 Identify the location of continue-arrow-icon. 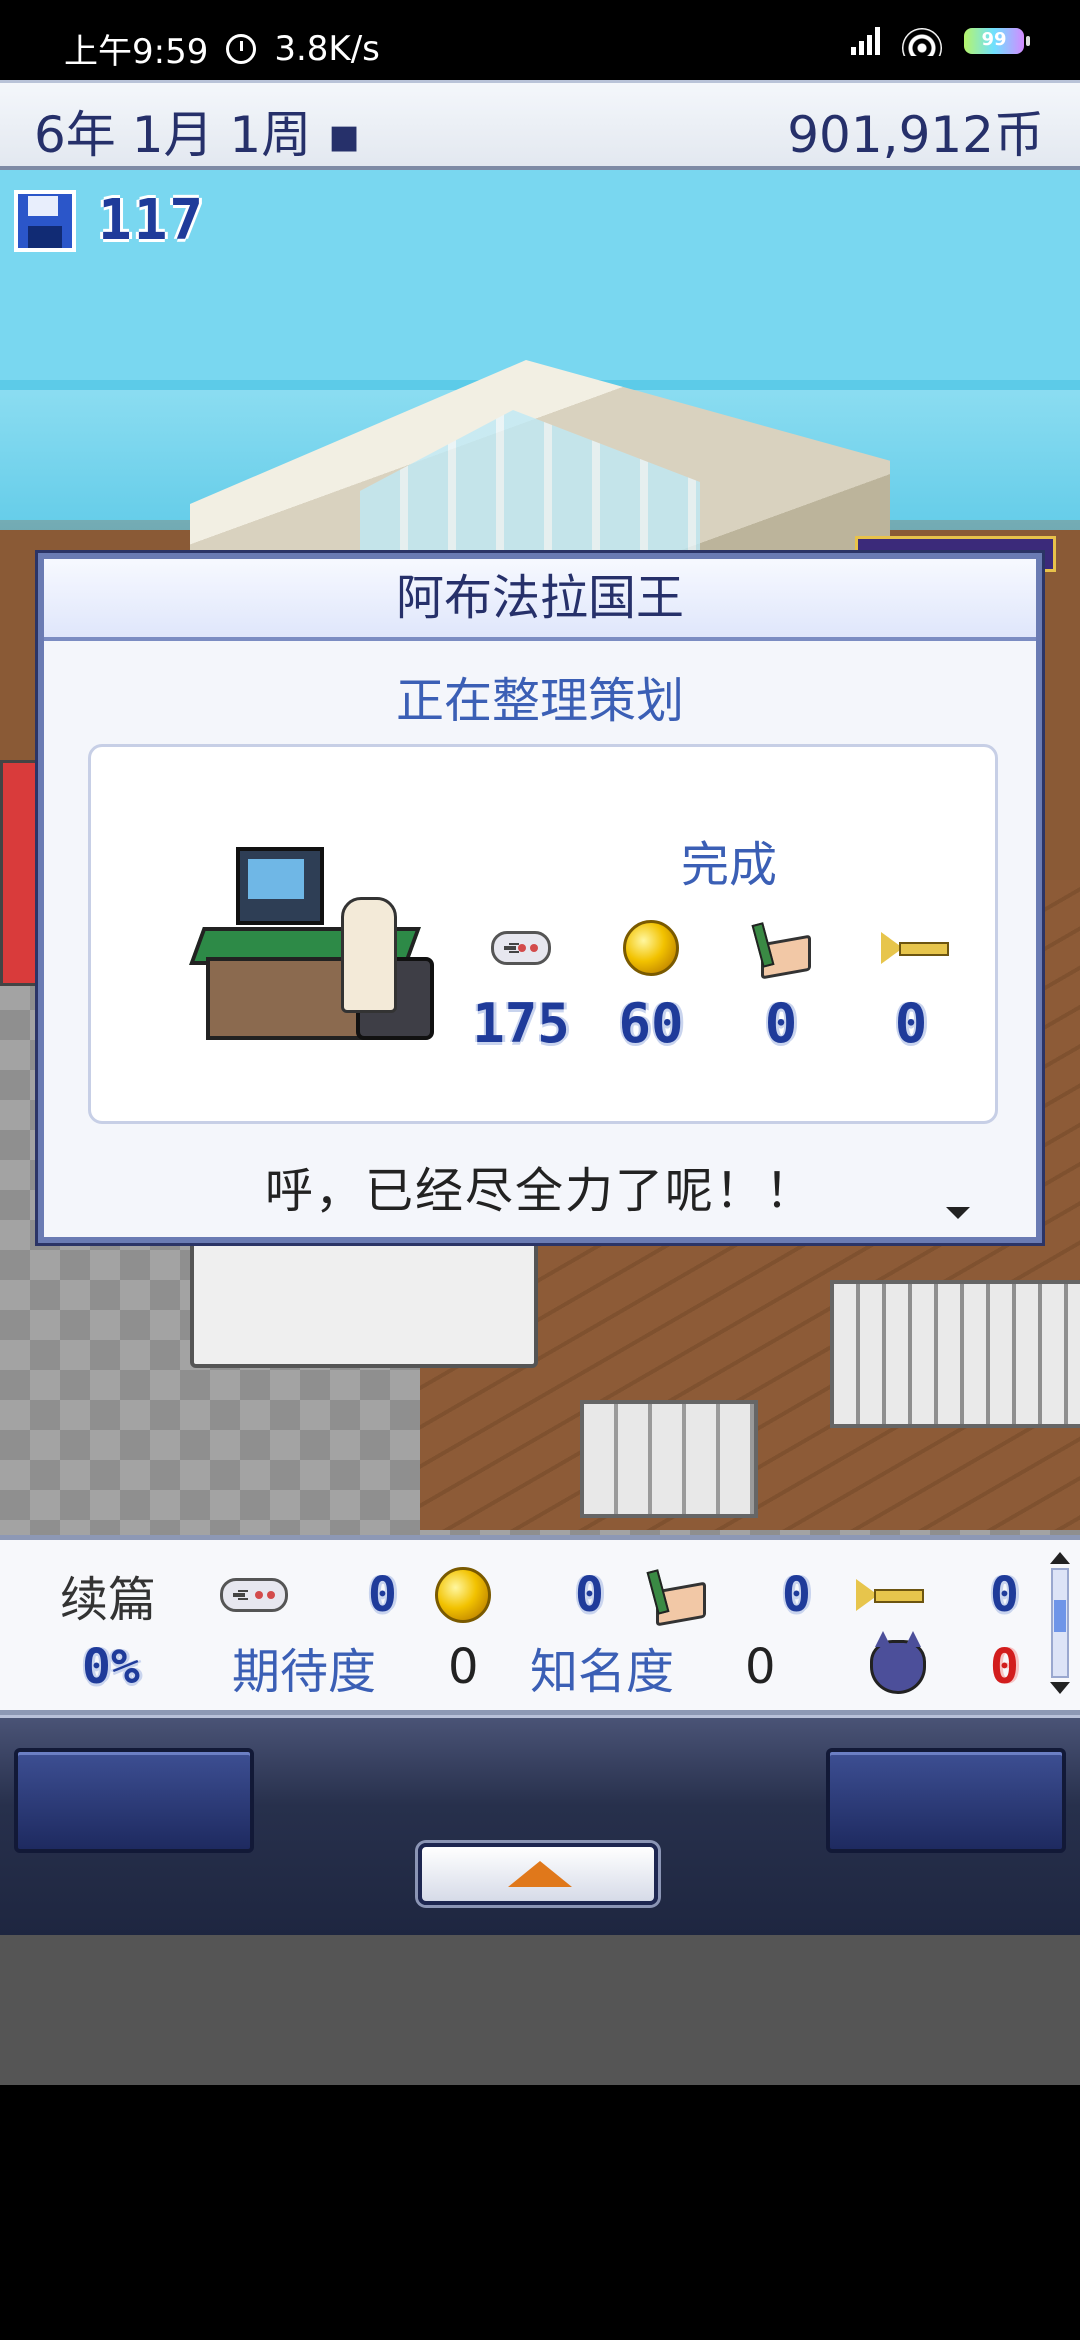
(958, 1213).